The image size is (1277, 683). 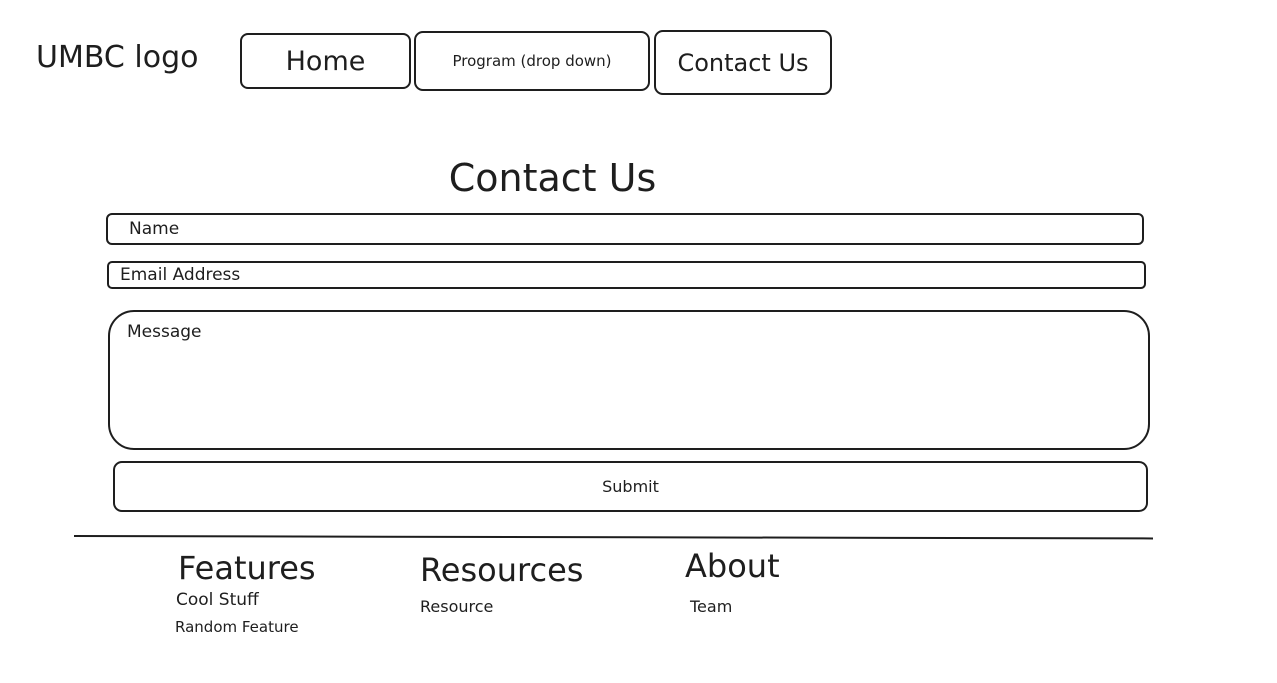 What do you see at coordinates (456, 607) in the screenshot?
I see `footer-link-resource: Resource` at bounding box center [456, 607].